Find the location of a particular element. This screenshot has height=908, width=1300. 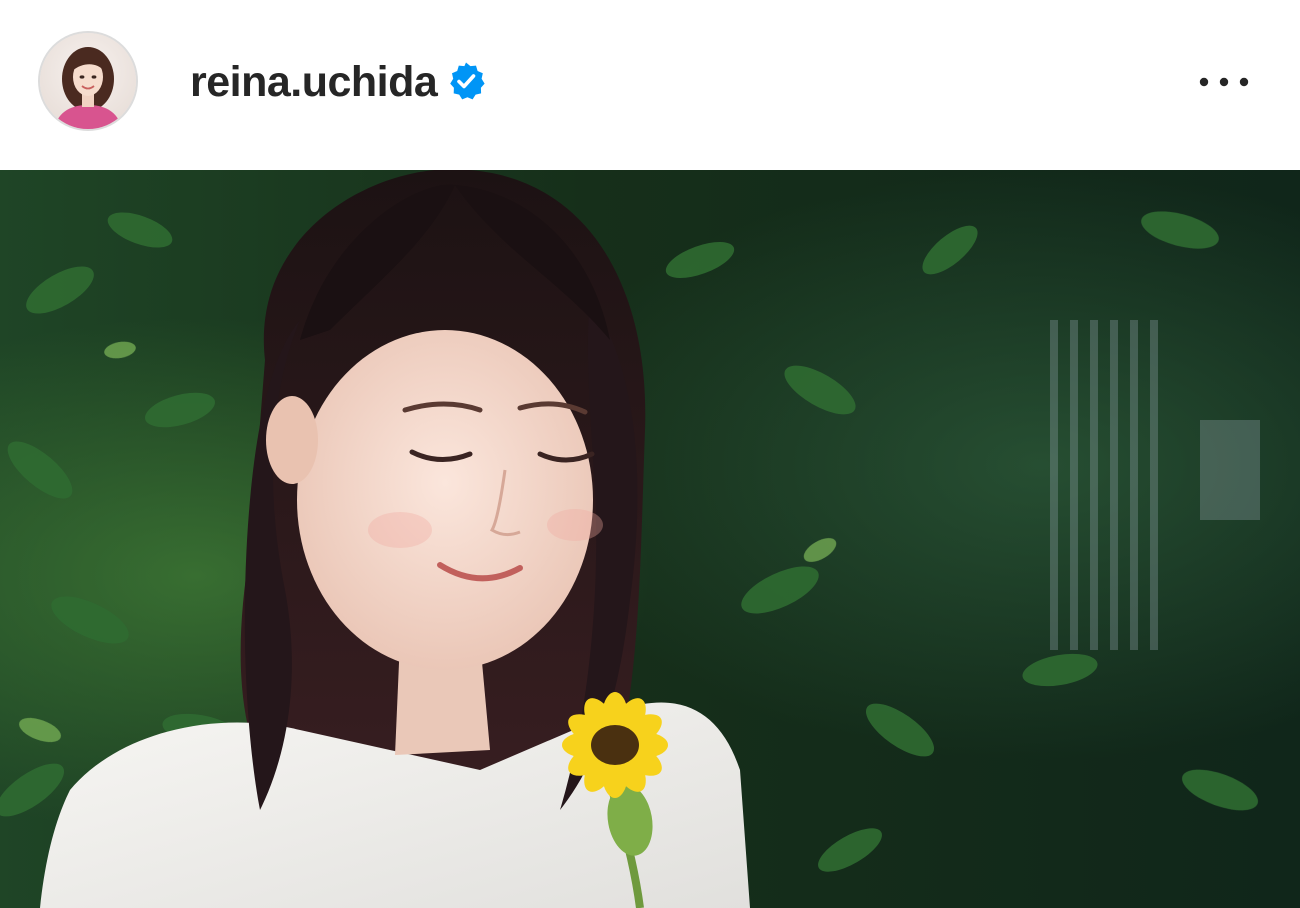

profile-avatar is located at coordinates (88, 81).